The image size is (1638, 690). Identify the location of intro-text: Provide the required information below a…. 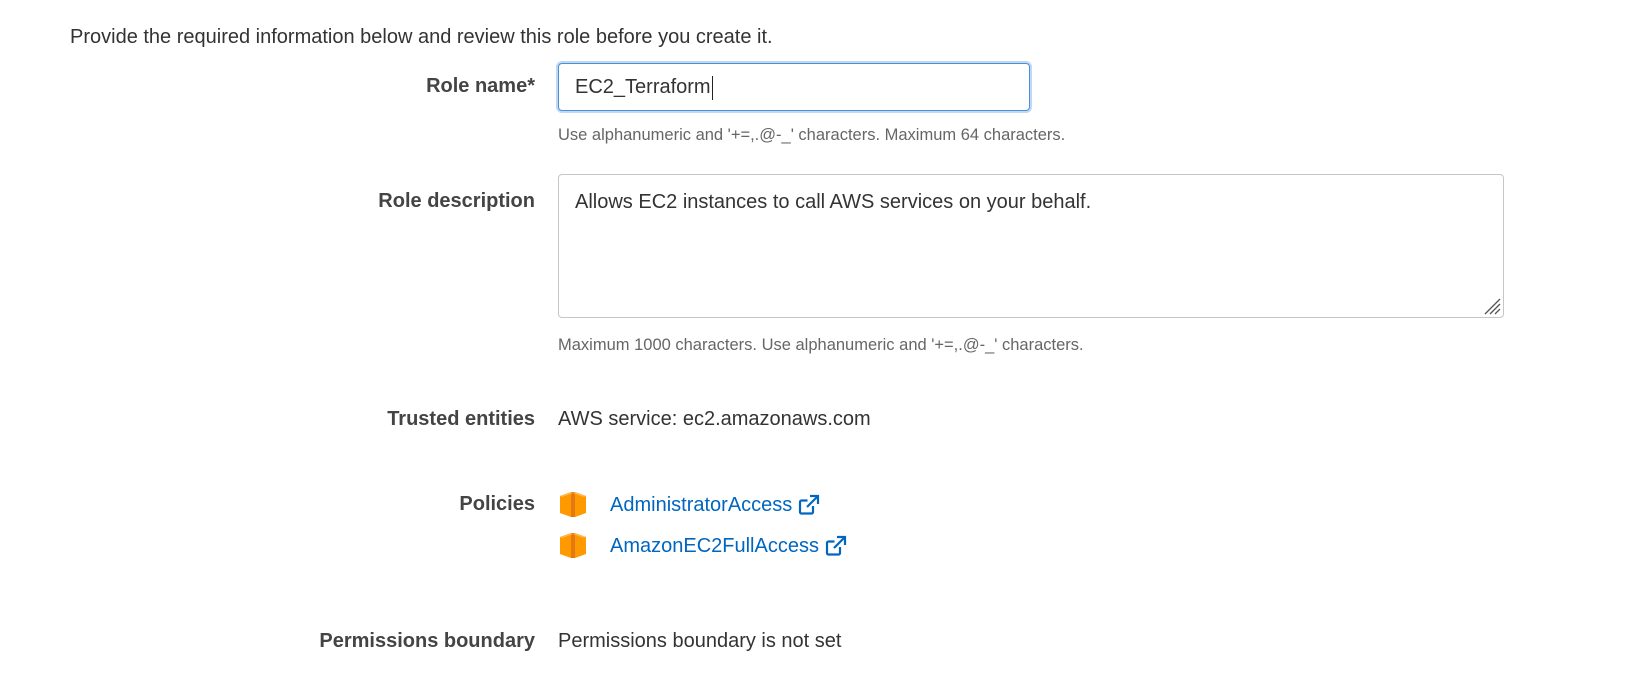
(421, 37).